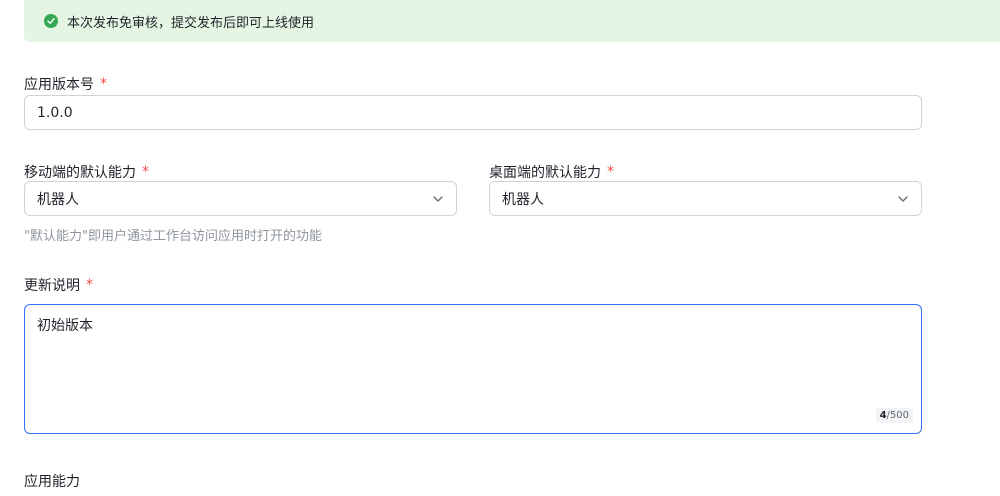 This screenshot has width=1000, height=496. Describe the element at coordinates (65, 326) in the screenshot. I see `update-notes-value: 初始版本` at that location.